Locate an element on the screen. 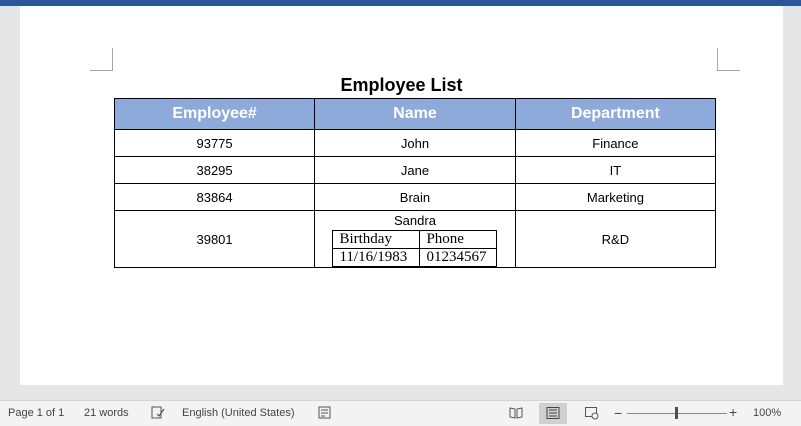  table-row: 83864 Brain Marketing is located at coordinates (415, 197).